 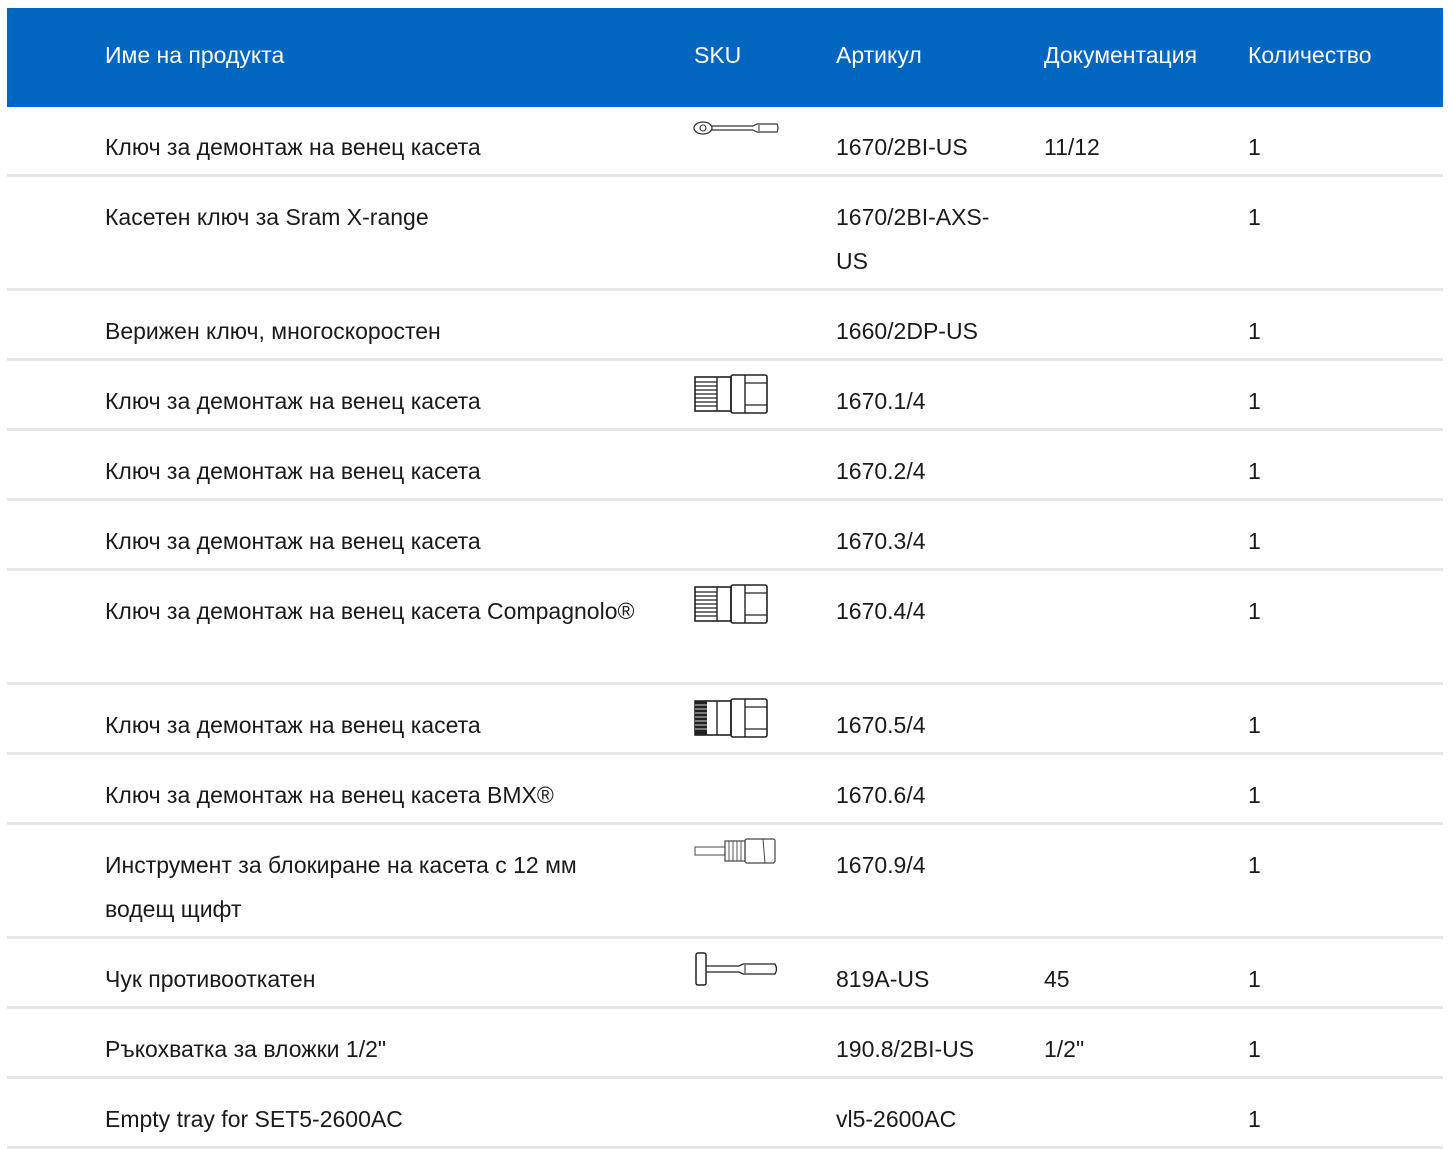 What do you see at coordinates (738, 717) in the screenshot?
I see `cassette-tool-dense-icon` at bounding box center [738, 717].